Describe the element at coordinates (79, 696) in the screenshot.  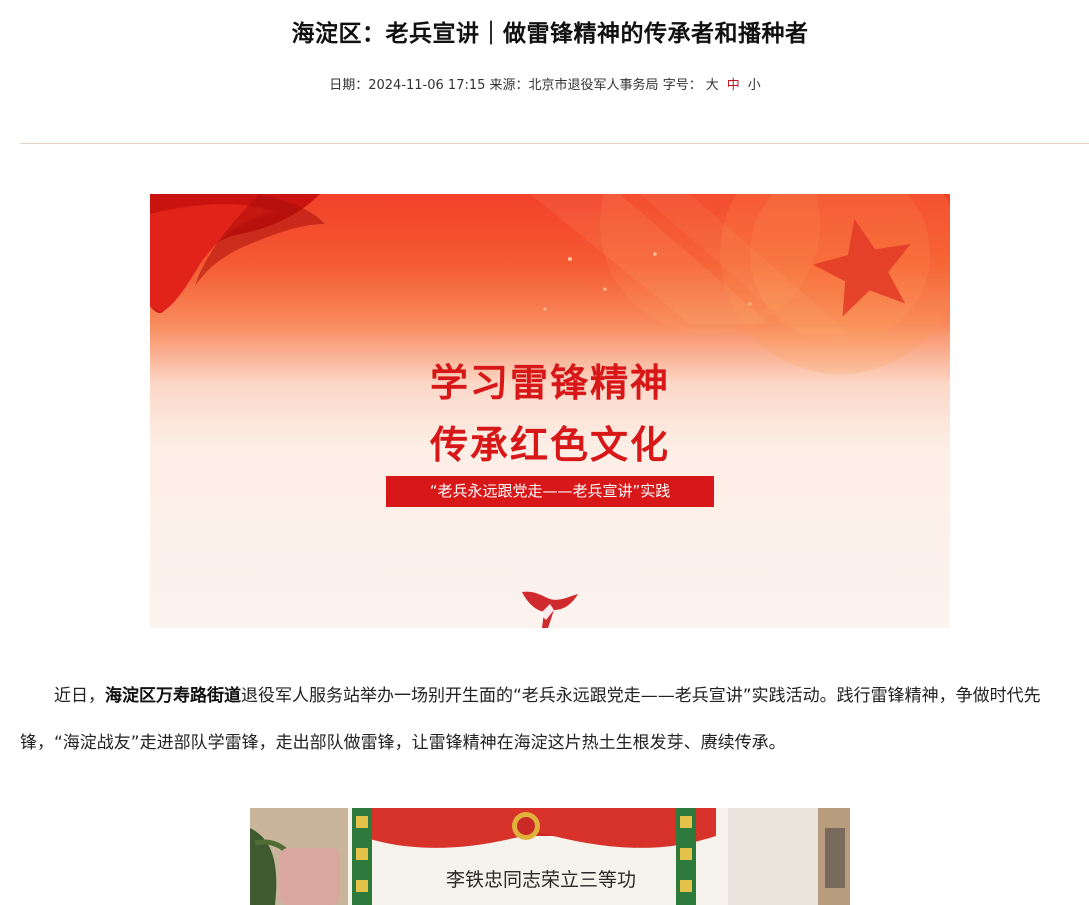
I see `paragraph-lead: 近日，` at that location.